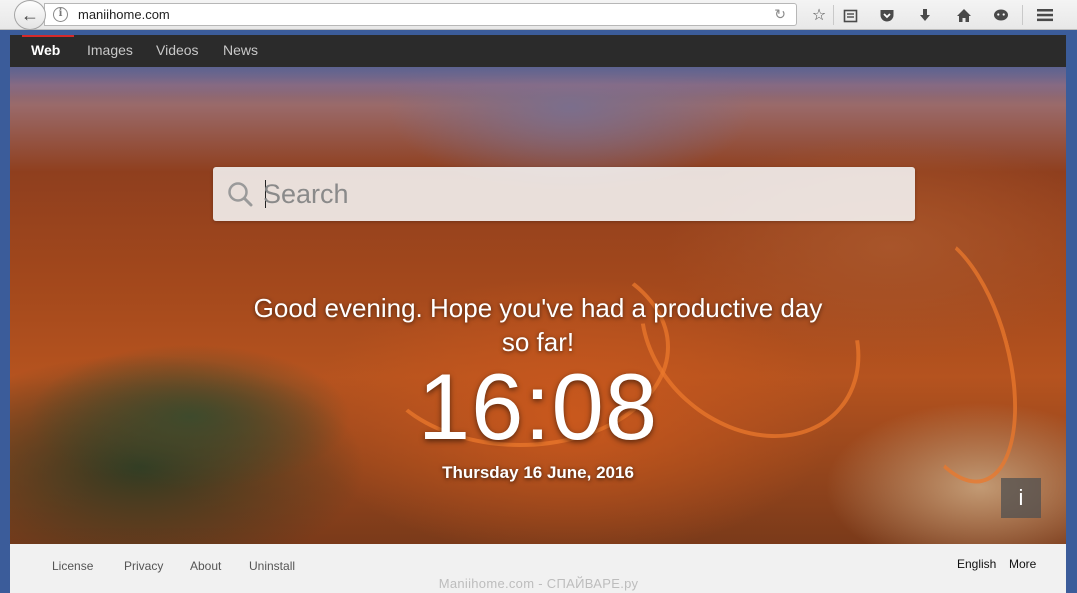  Describe the element at coordinates (950, 357) in the screenshot. I see `canyon-road` at that location.